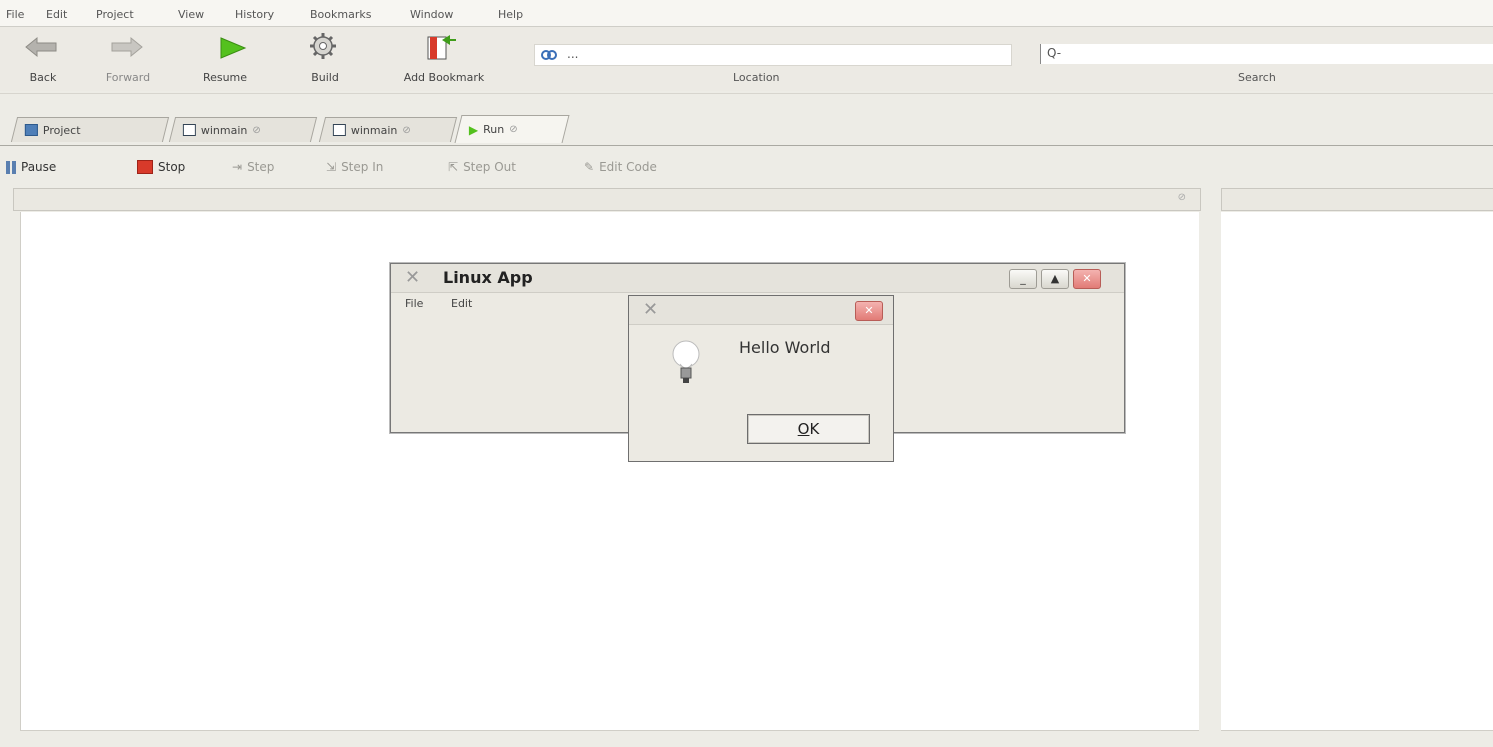  What do you see at coordinates (115, 14) in the screenshot?
I see `menu-project: Project` at bounding box center [115, 14].